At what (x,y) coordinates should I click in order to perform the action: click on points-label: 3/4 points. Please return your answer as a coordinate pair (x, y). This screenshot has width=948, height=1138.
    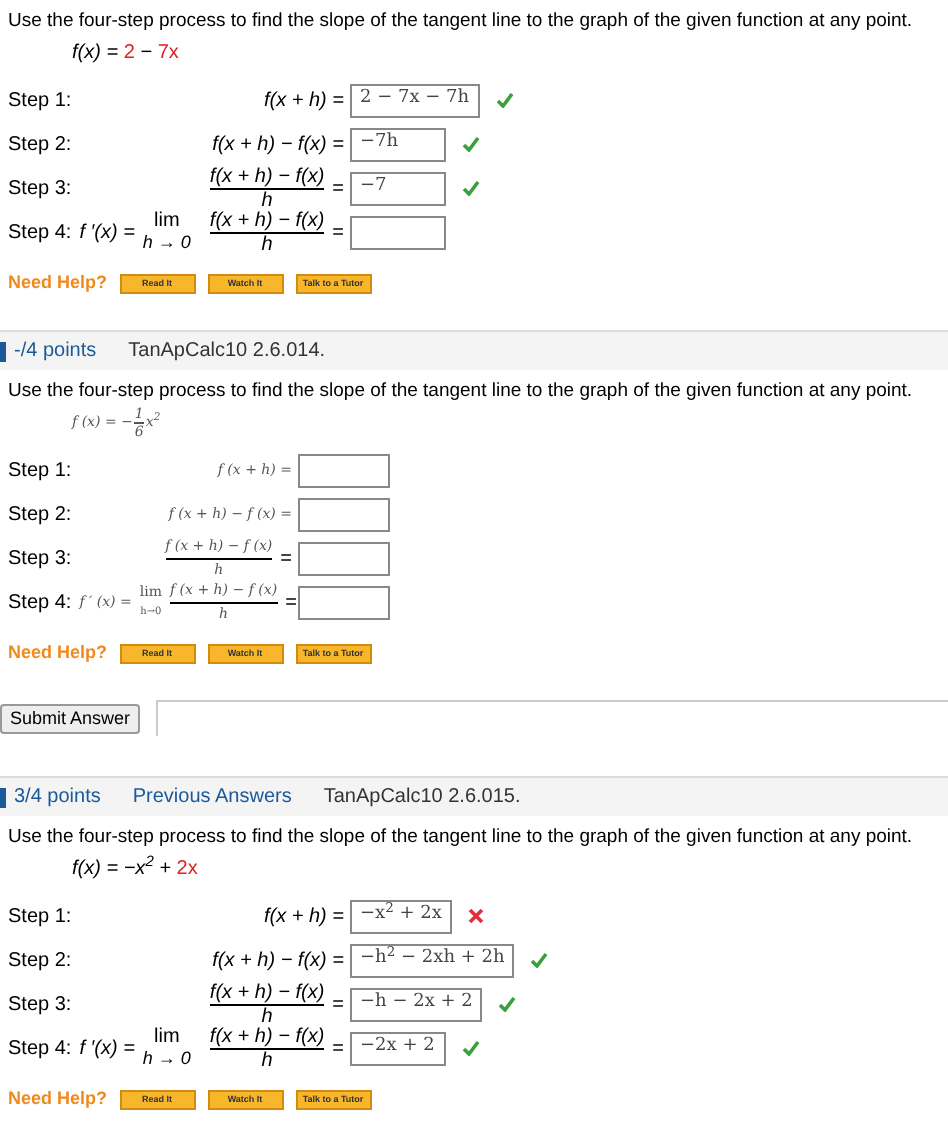
    Looking at the image, I should click on (57, 798).